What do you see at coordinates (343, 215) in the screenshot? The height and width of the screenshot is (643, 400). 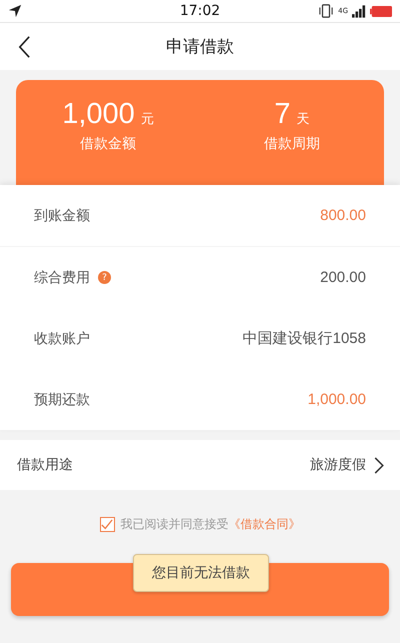 I see `detail-value: 800.00` at bounding box center [343, 215].